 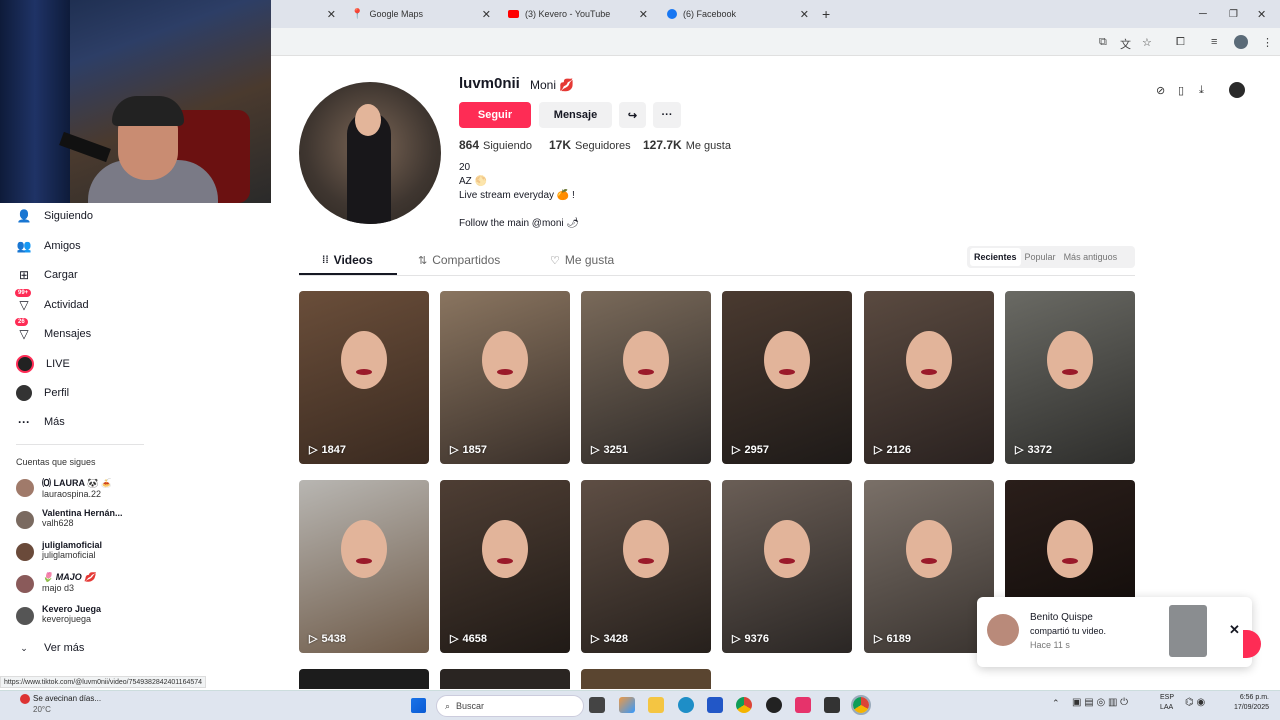 What do you see at coordinates (495, 115) in the screenshot?
I see `follow-button: Seguir` at bounding box center [495, 115].